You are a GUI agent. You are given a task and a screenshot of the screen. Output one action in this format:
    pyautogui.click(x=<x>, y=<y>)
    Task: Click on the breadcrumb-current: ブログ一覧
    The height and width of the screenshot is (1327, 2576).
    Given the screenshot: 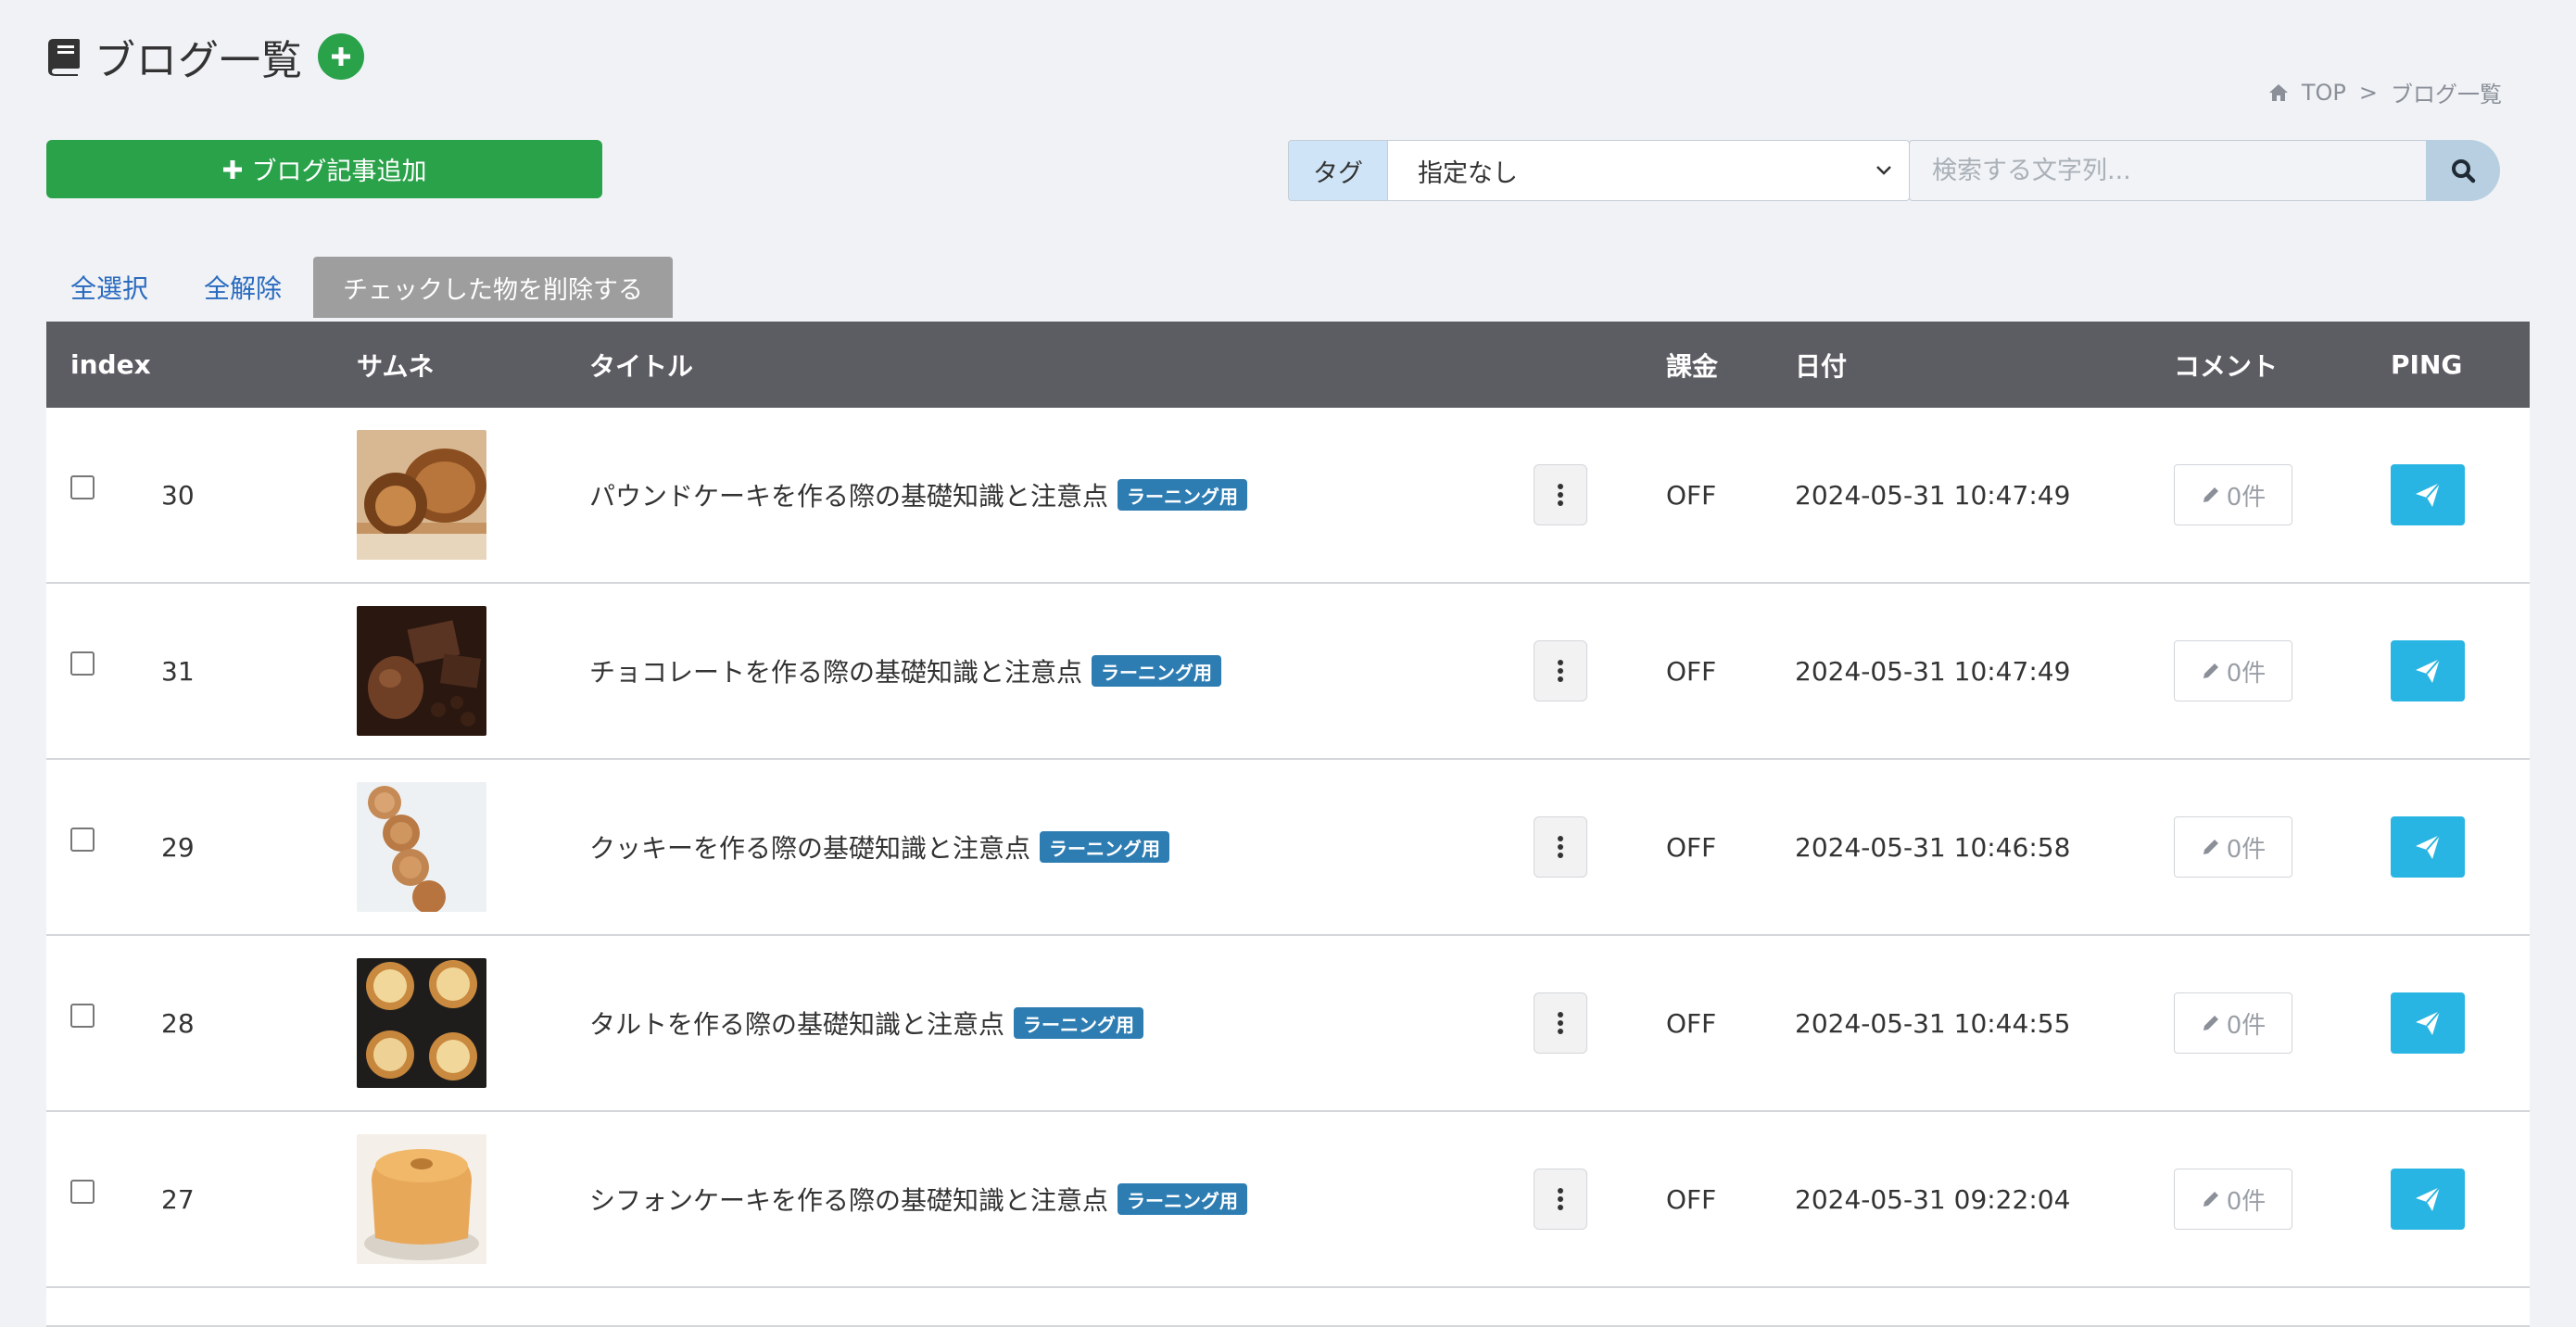 What is the action you would take?
    pyautogui.click(x=2446, y=95)
    